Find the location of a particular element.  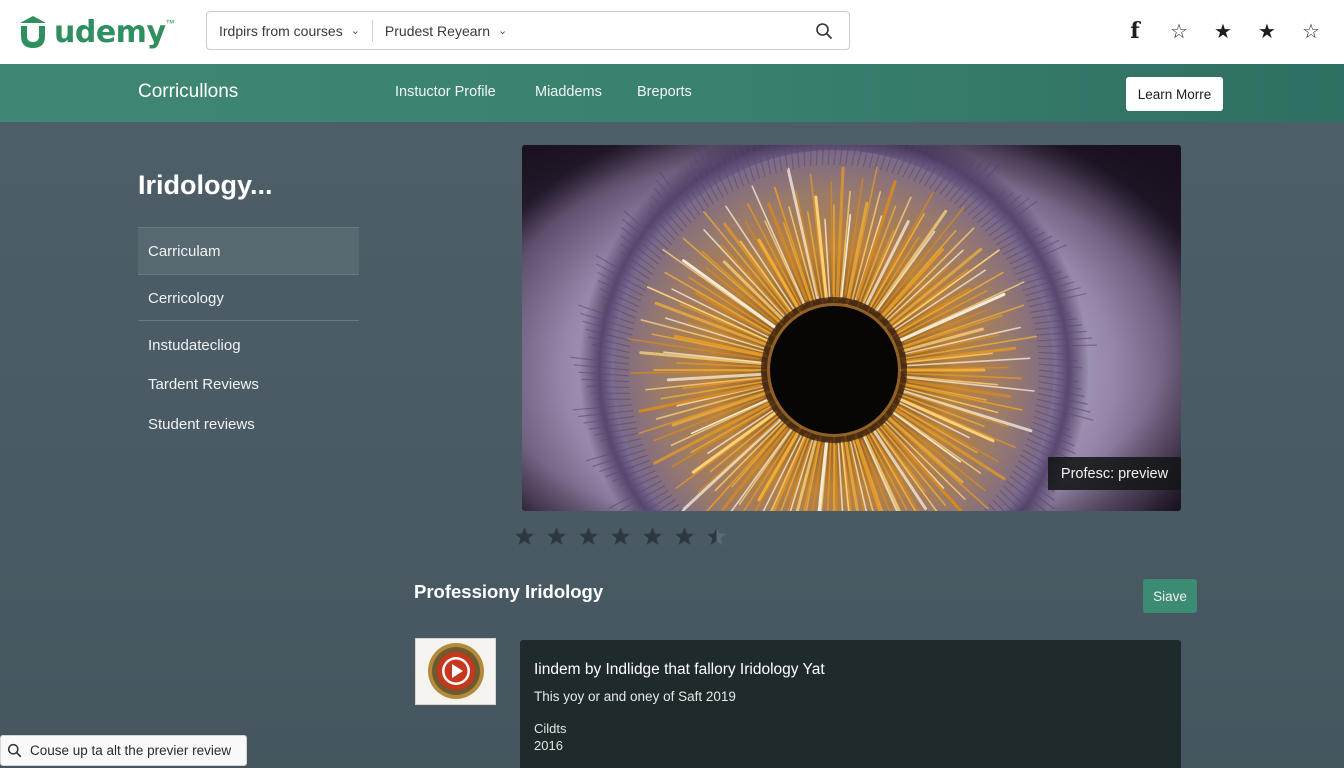

sidebar-item-instudatecliog: Instudatecliog is located at coordinates (248, 348).